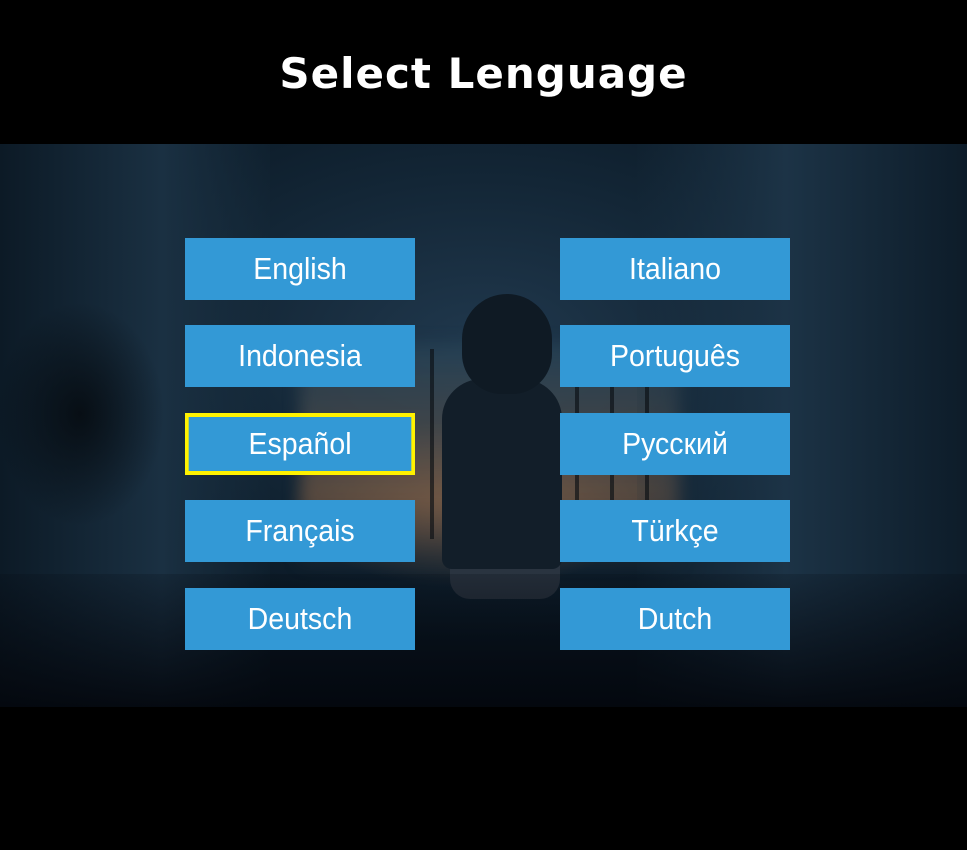  What do you see at coordinates (300, 269) in the screenshot?
I see `language-button-english: English` at bounding box center [300, 269].